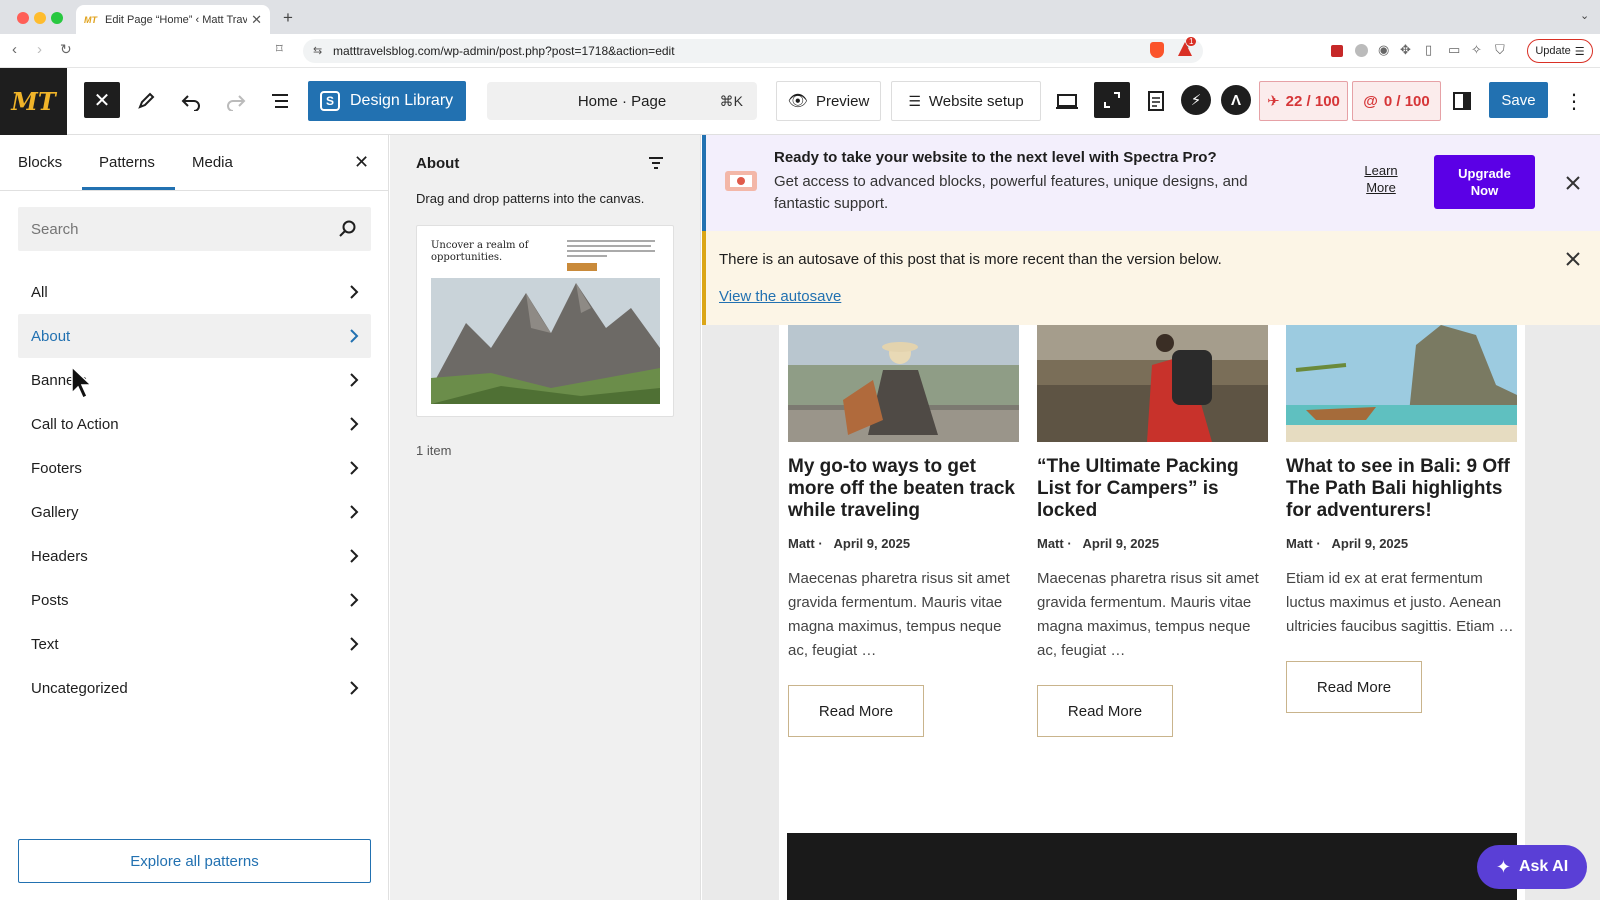 The height and width of the screenshot is (900, 1600). What do you see at coordinates (387, 101) in the screenshot?
I see `design-library-button: S Design Library` at bounding box center [387, 101].